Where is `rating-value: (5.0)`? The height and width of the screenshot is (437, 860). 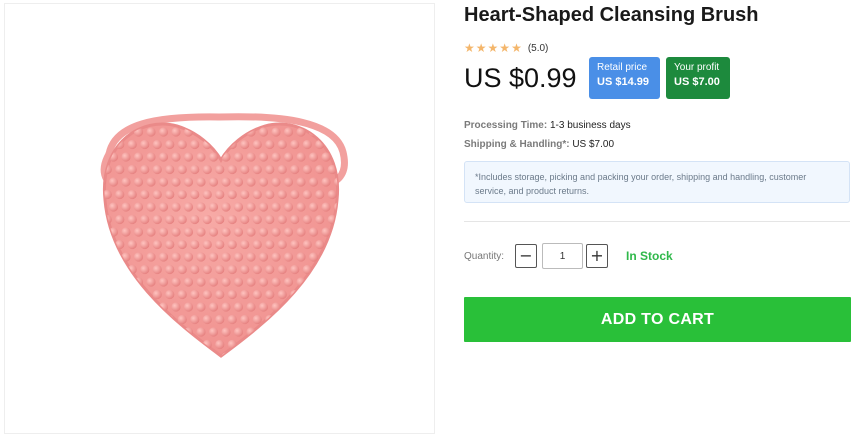 rating-value: (5.0) is located at coordinates (538, 48).